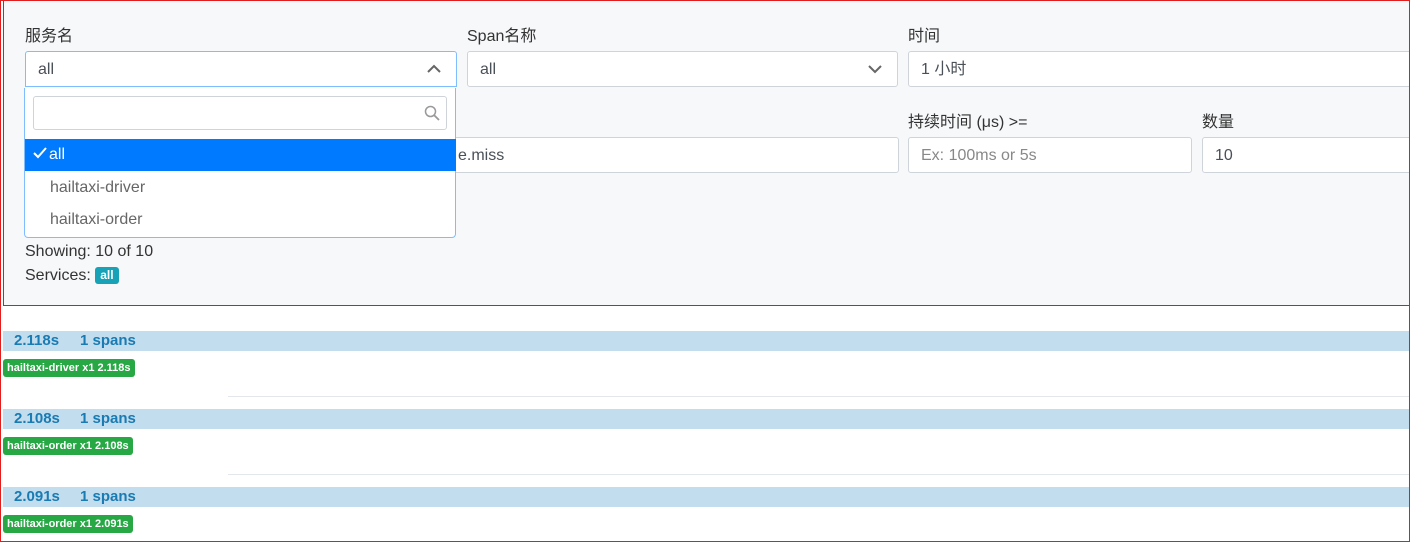  Describe the element at coordinates (682, 69) in the screenshot. I see `span-name-select: all` at that location.